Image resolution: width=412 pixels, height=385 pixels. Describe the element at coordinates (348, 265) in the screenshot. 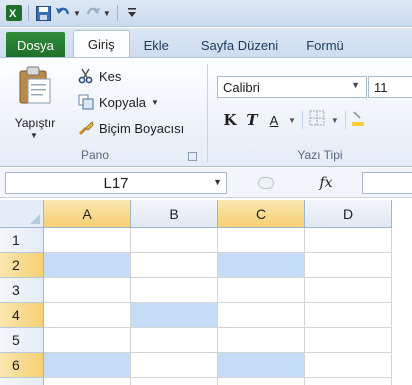

I see `cell-d2` at that location.